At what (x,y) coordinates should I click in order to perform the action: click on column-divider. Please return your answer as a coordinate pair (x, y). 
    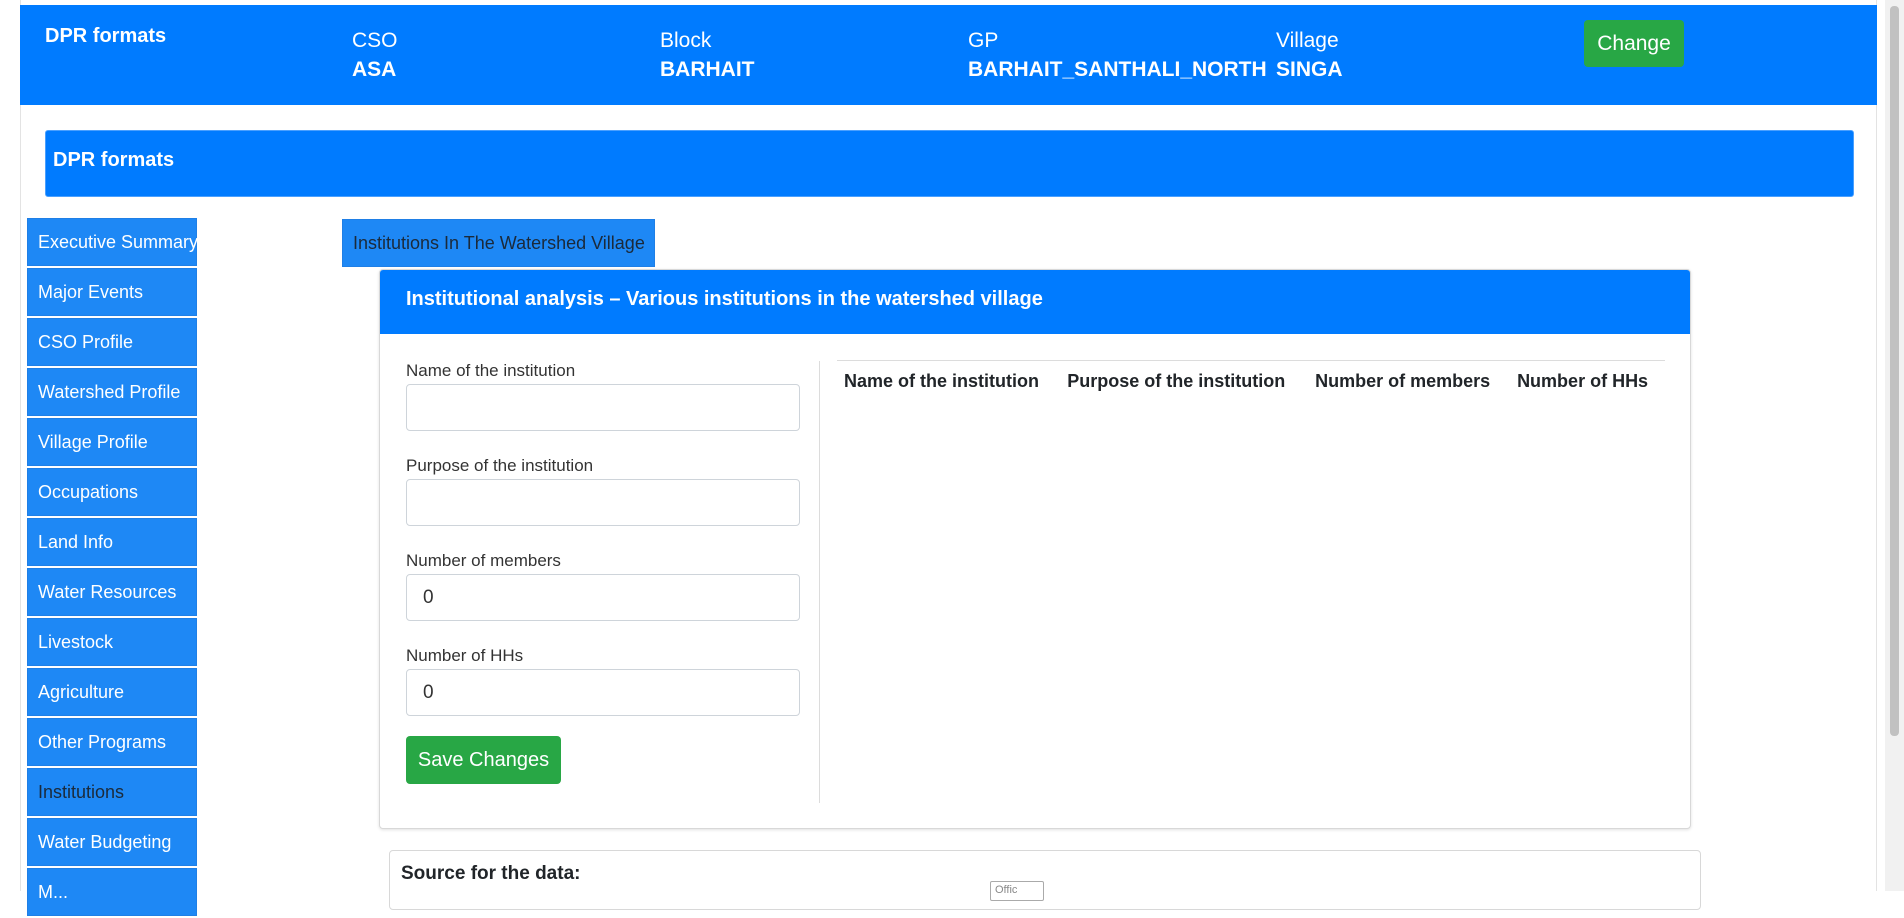
    Looking at the image, I should click on (819, 582).